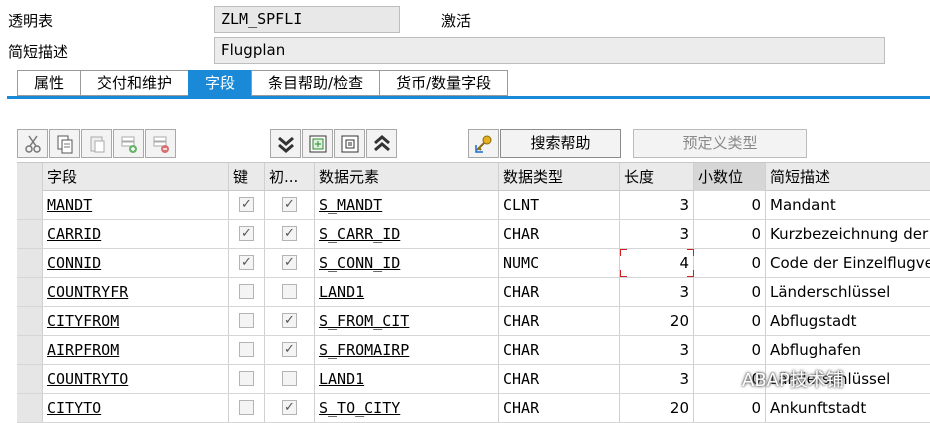 The width and height of the screenshot is (930, 423). What do you see at coordinates (83, 350) in the screenshot?
I see `field-name-link: AIRPFROM` at bounding box center [83, 350].